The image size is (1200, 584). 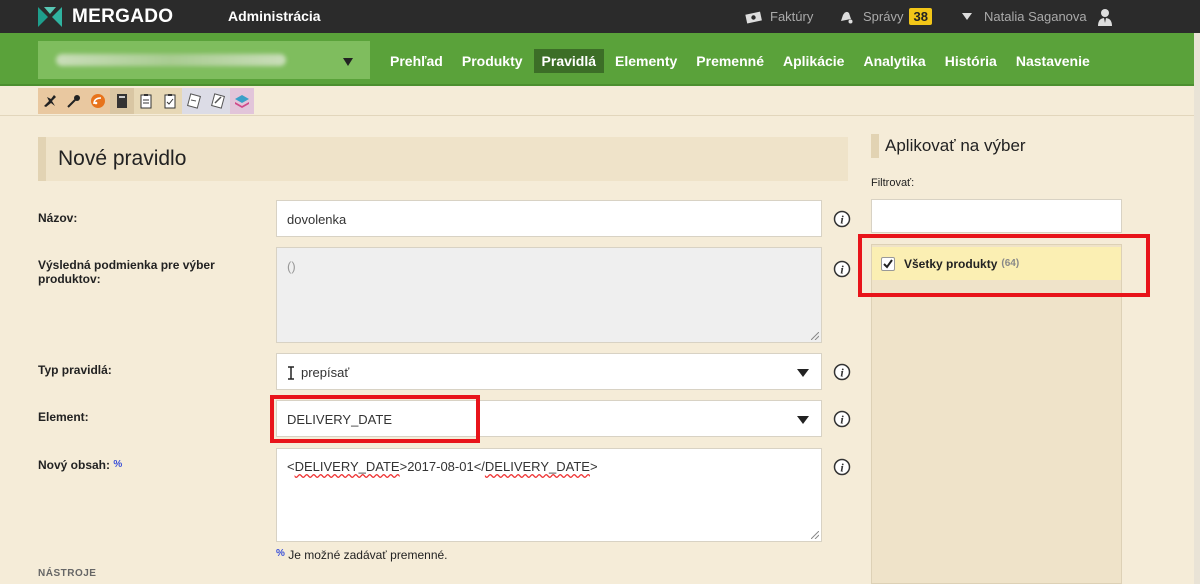 What do you see at coordinates (443, 159) in the screenshot?
I see `page-header: Nové pravidlo` at bounding box center [443, 159].